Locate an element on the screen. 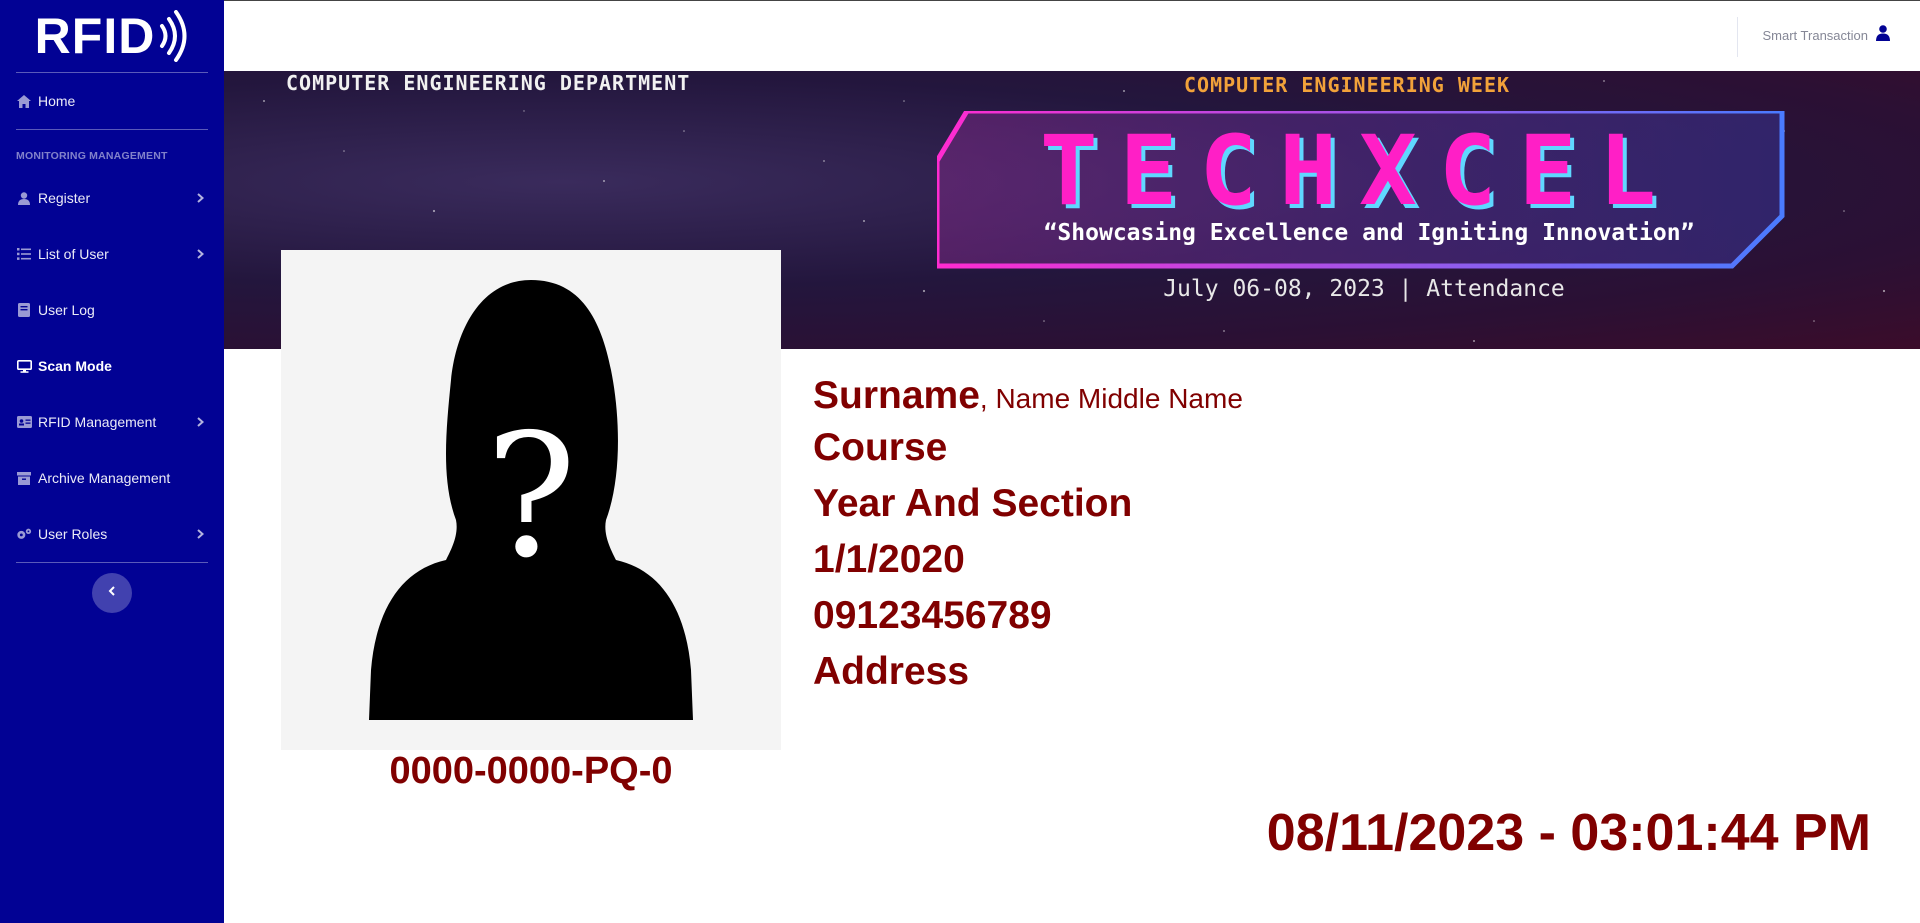 The height and width of the screenshot is (923, 1920). name-line: Surname, Name Middle Name is located at coordinates (1028, 396).